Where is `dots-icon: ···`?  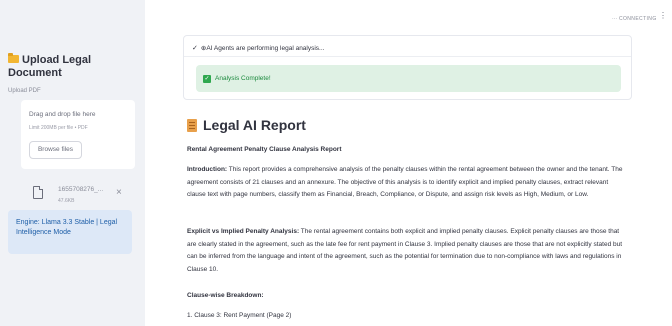 dots-icon: ··· is located at coordinates (614, 19).